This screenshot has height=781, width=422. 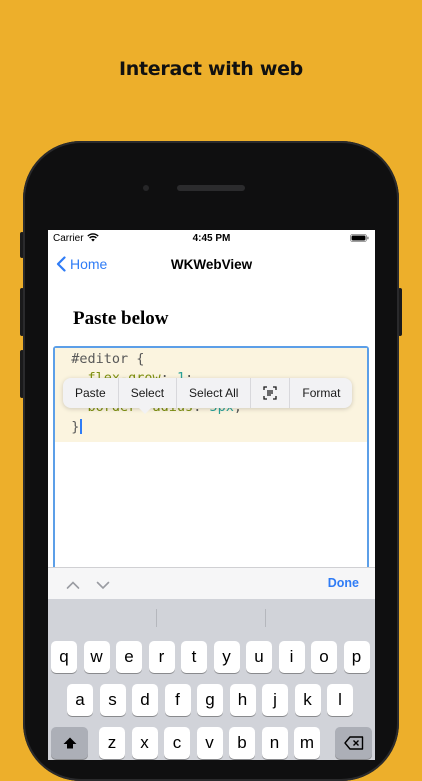 What do you see at coordinates (194, 657) in the screenshot?
I see `key-t: t` at bounding box center [194, 657].